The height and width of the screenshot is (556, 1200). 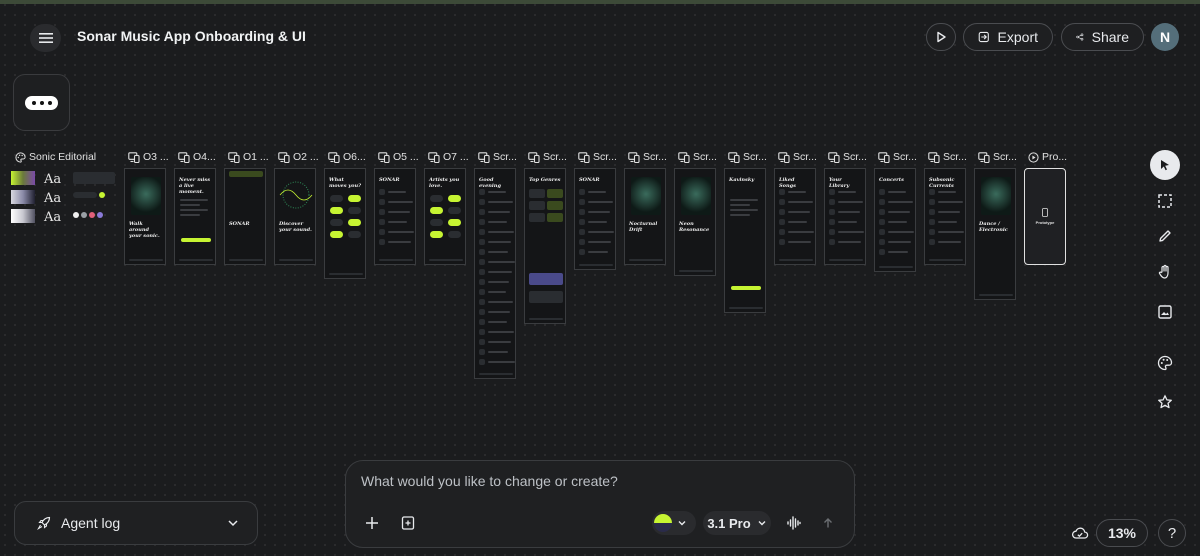 I want to click on hand-icon, so click(x=1163, y=271).